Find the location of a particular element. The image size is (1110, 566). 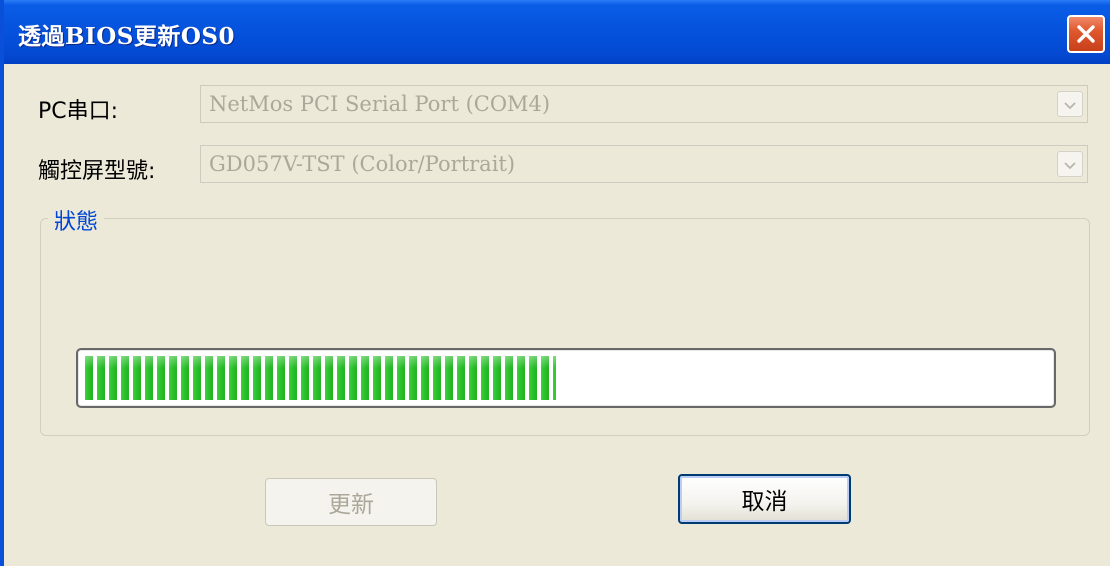

pc-port-dropdown-button is located at coordinates (1070, 104).